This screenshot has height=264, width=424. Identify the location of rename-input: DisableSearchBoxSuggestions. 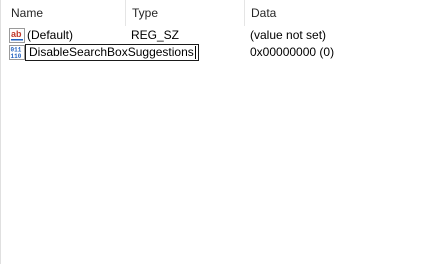
(112, 52).